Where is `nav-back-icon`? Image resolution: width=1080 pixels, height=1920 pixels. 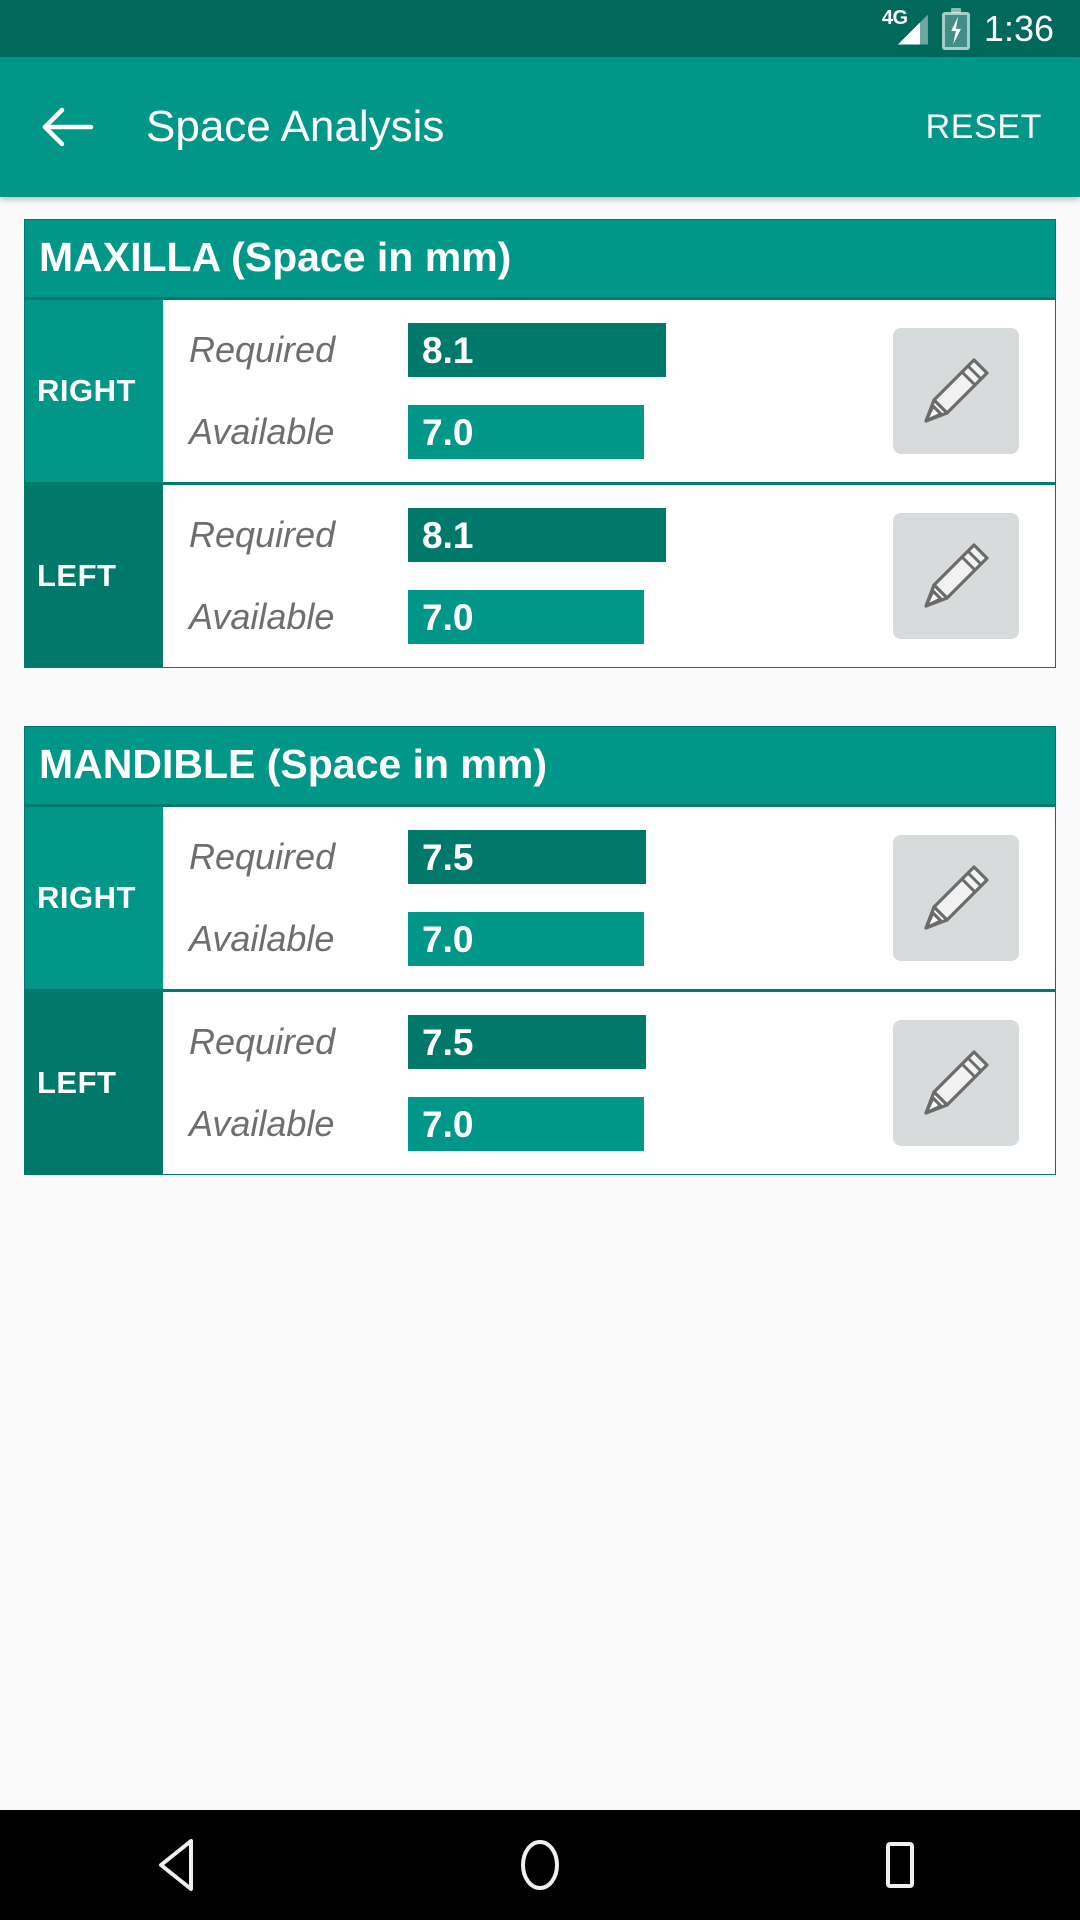 nav-back-icon is located at coordinates (176, 1865).